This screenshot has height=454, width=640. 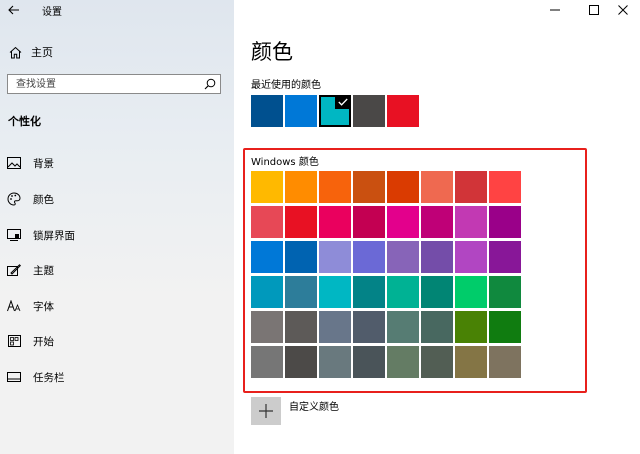 What do you see at coordinates (15, 52) in the screenshot?
I see `home-icon` at bounding box center [15, 52].